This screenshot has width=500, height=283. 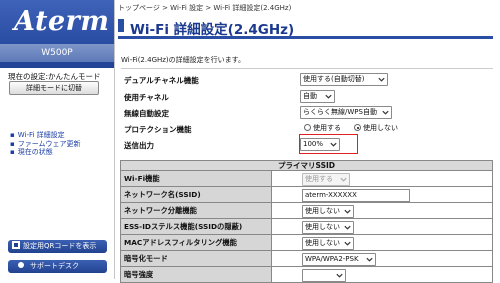 I want to click on section-divider, so click(x=307, y=68).